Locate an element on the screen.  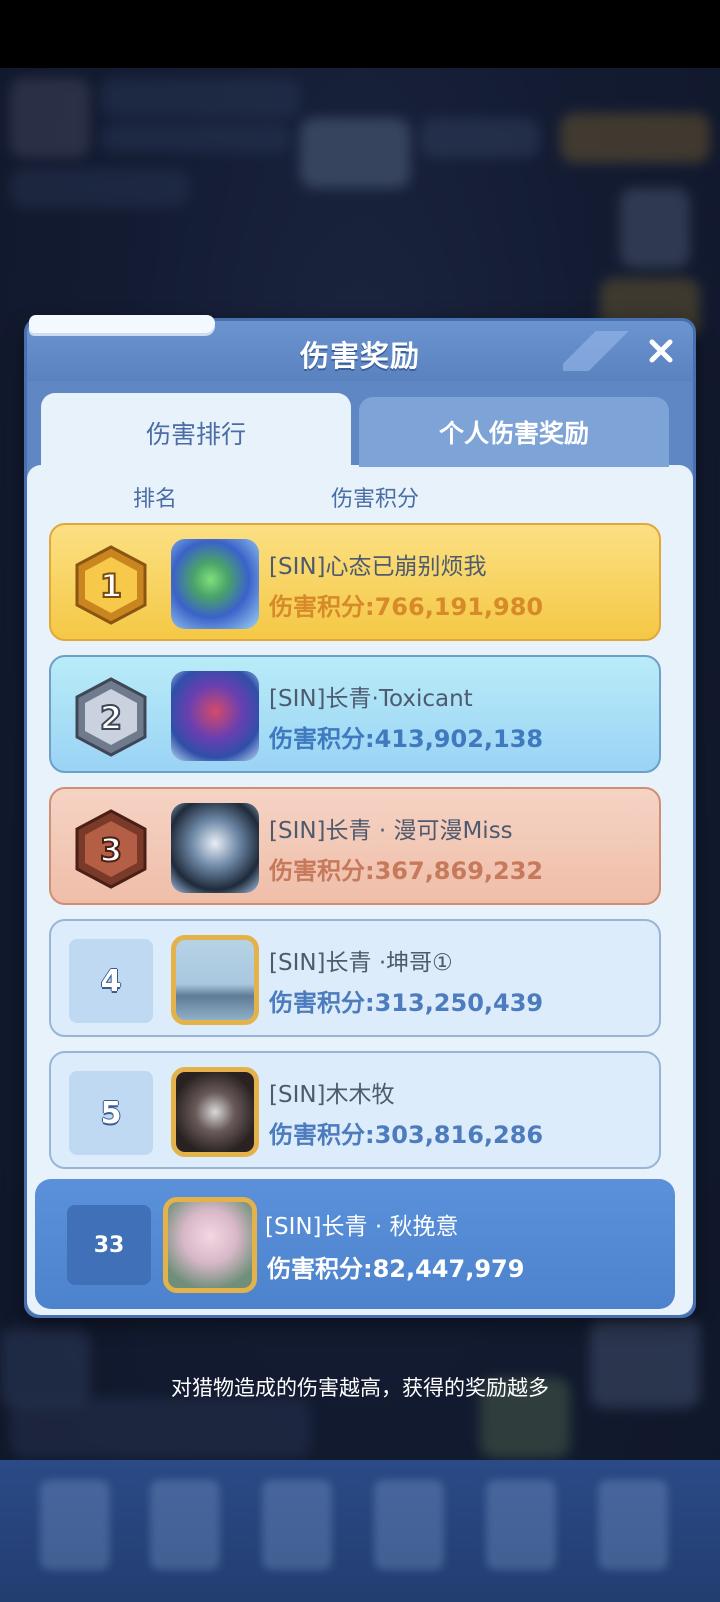
damage-score: 伤害积分:313,250,439 is located at coordinates (406, 1003).